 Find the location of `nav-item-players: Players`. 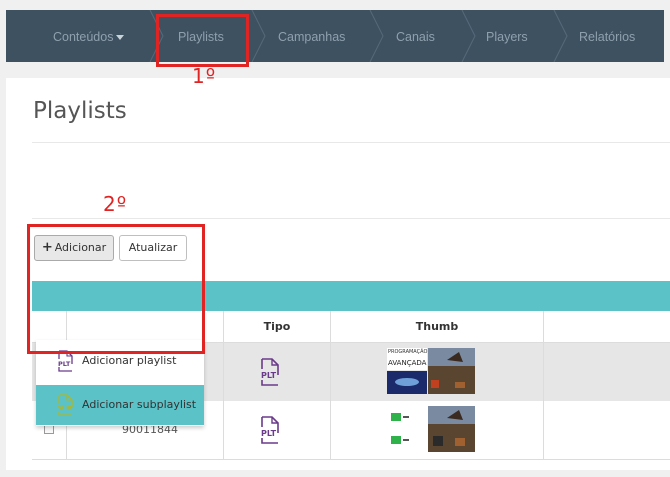

nav-item-players: Players is located at coordinates (507, 36).